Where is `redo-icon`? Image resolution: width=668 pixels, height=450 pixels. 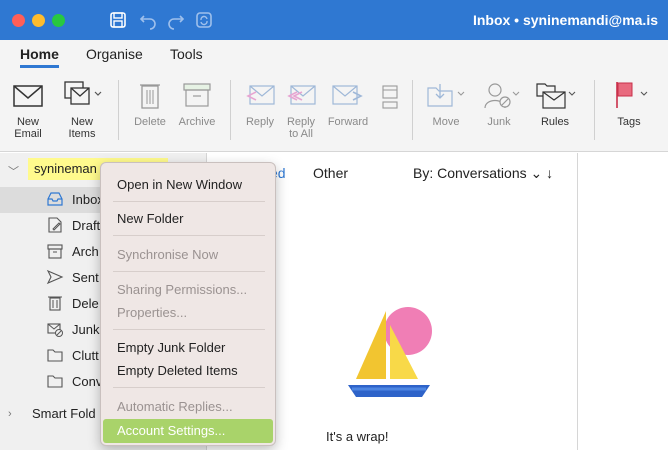
redo-icon is located at coordinates (176, 20).